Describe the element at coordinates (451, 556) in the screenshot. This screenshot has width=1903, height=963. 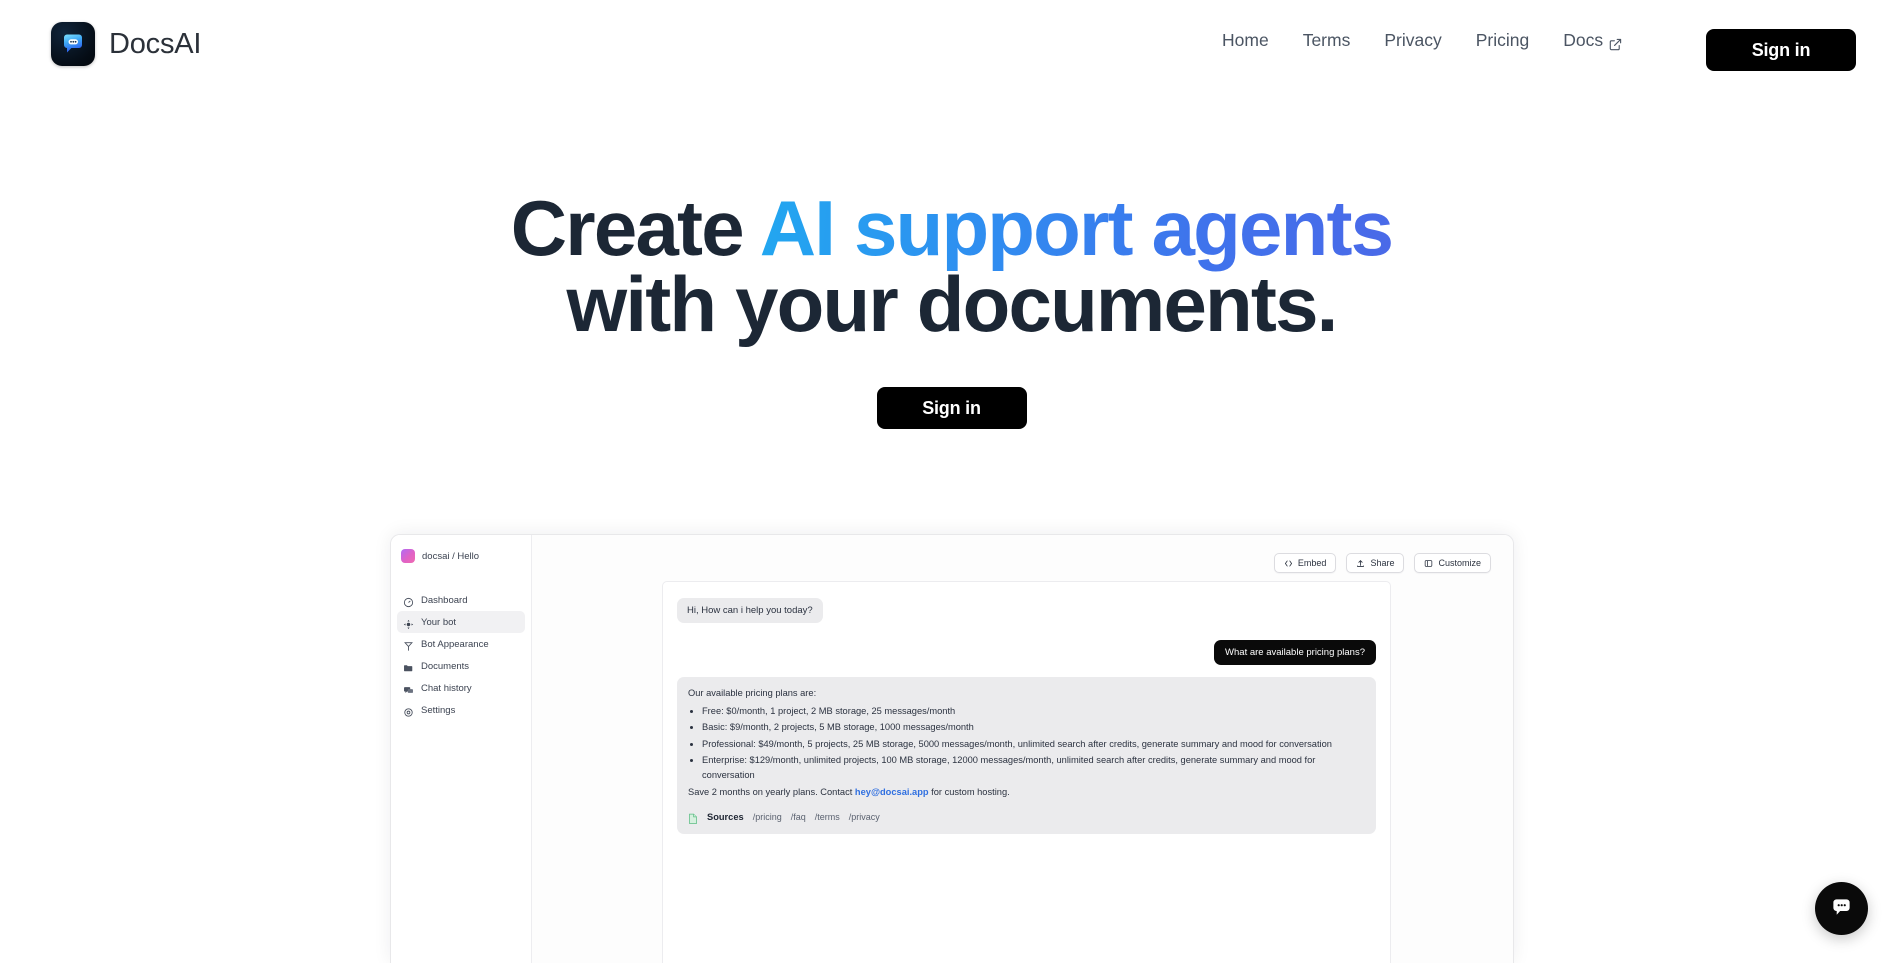
I see `workspace-name: docsai / Hello` at that location.